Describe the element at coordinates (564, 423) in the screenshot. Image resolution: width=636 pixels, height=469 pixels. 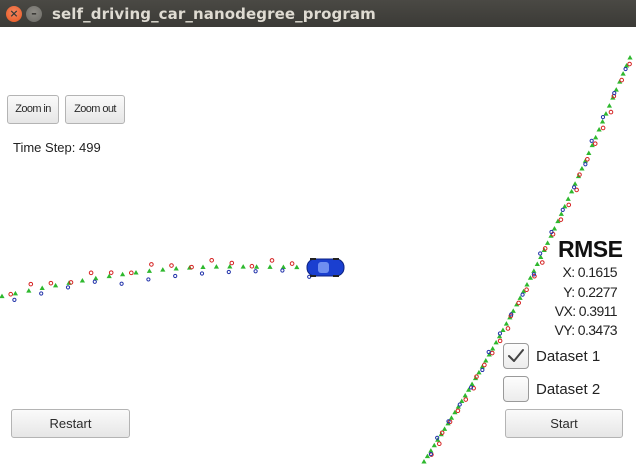
I see `start-button: Start` at that location.